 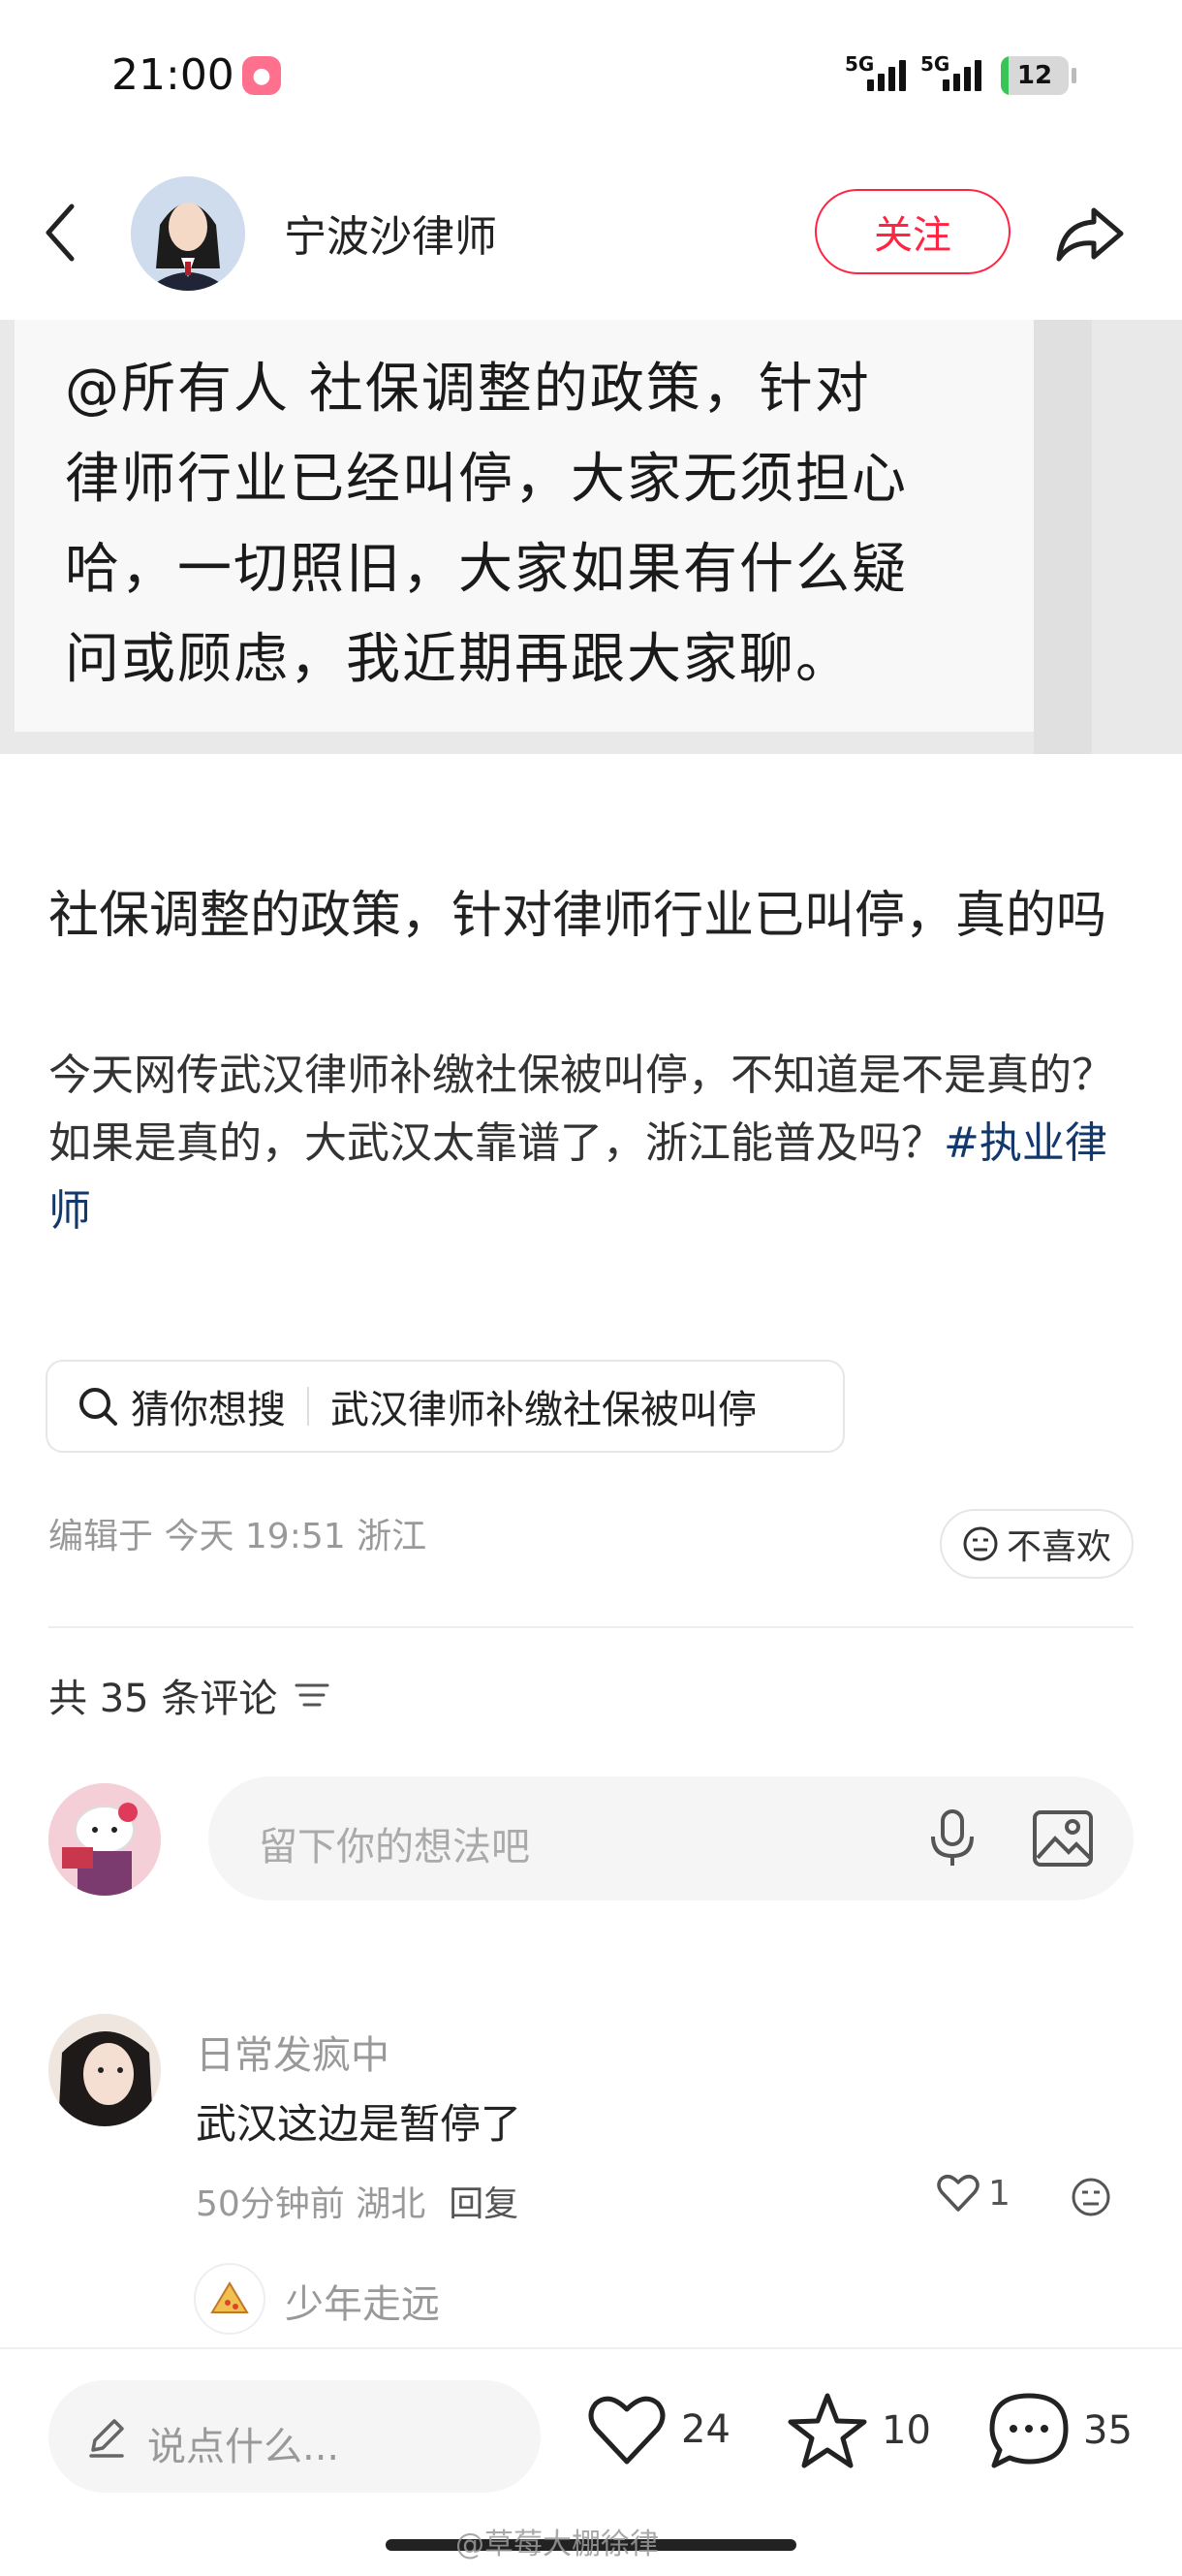 What do you see at coordinates (913, 231) in the screenshot?
I see `follow-button: 关注` at bounding box center [913, 231].